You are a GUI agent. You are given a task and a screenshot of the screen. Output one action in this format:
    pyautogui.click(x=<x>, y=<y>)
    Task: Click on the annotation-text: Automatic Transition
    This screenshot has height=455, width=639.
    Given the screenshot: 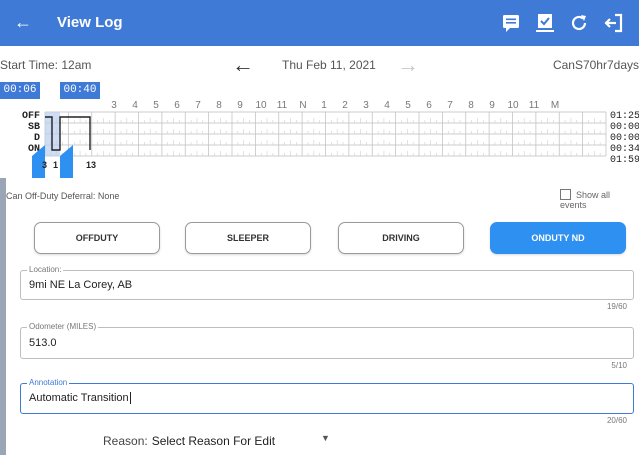 What is the action you would take?
    pyautogui.click(x=79, y=398)
    